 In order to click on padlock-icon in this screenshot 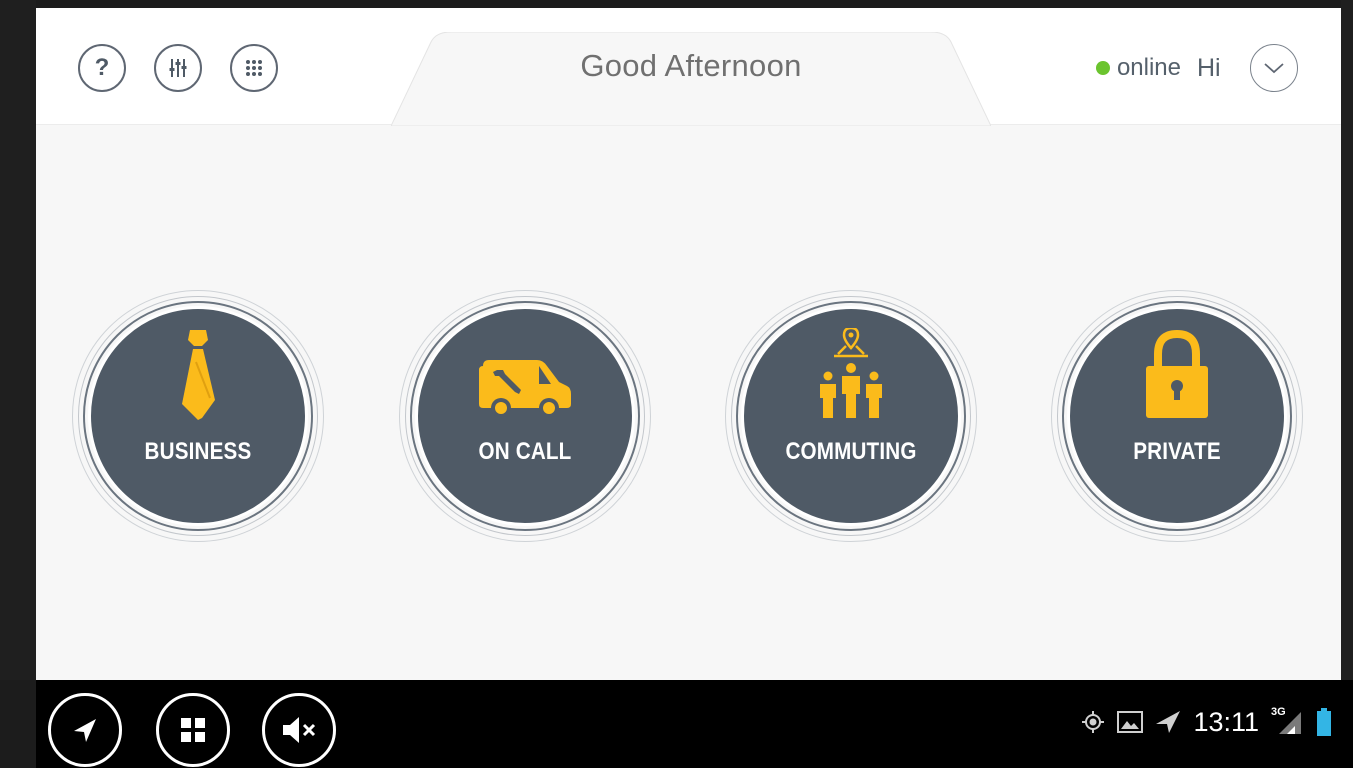, I will do `click(1177, 373)`.